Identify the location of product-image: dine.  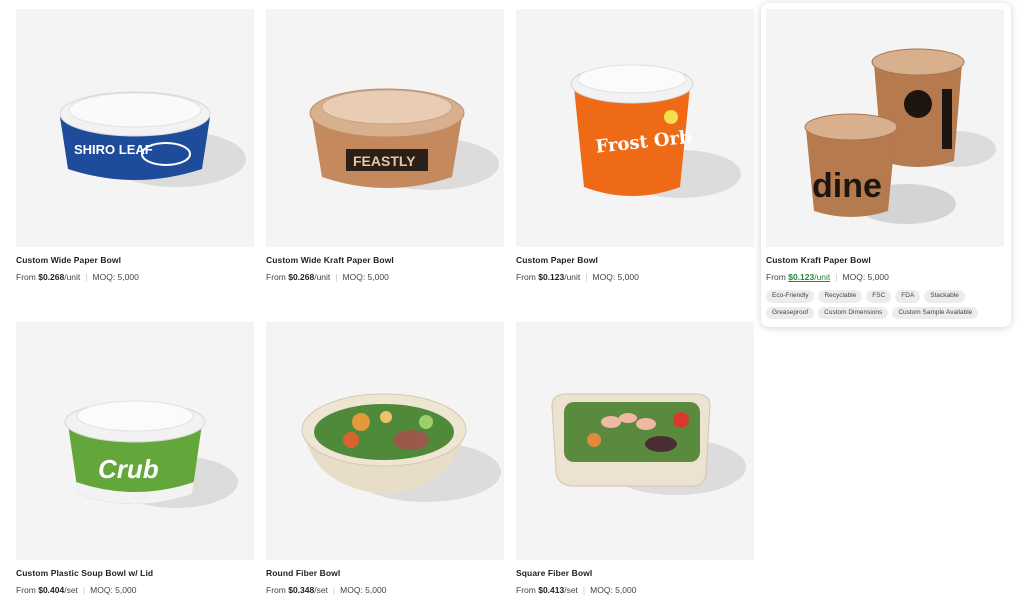
(885, 128).